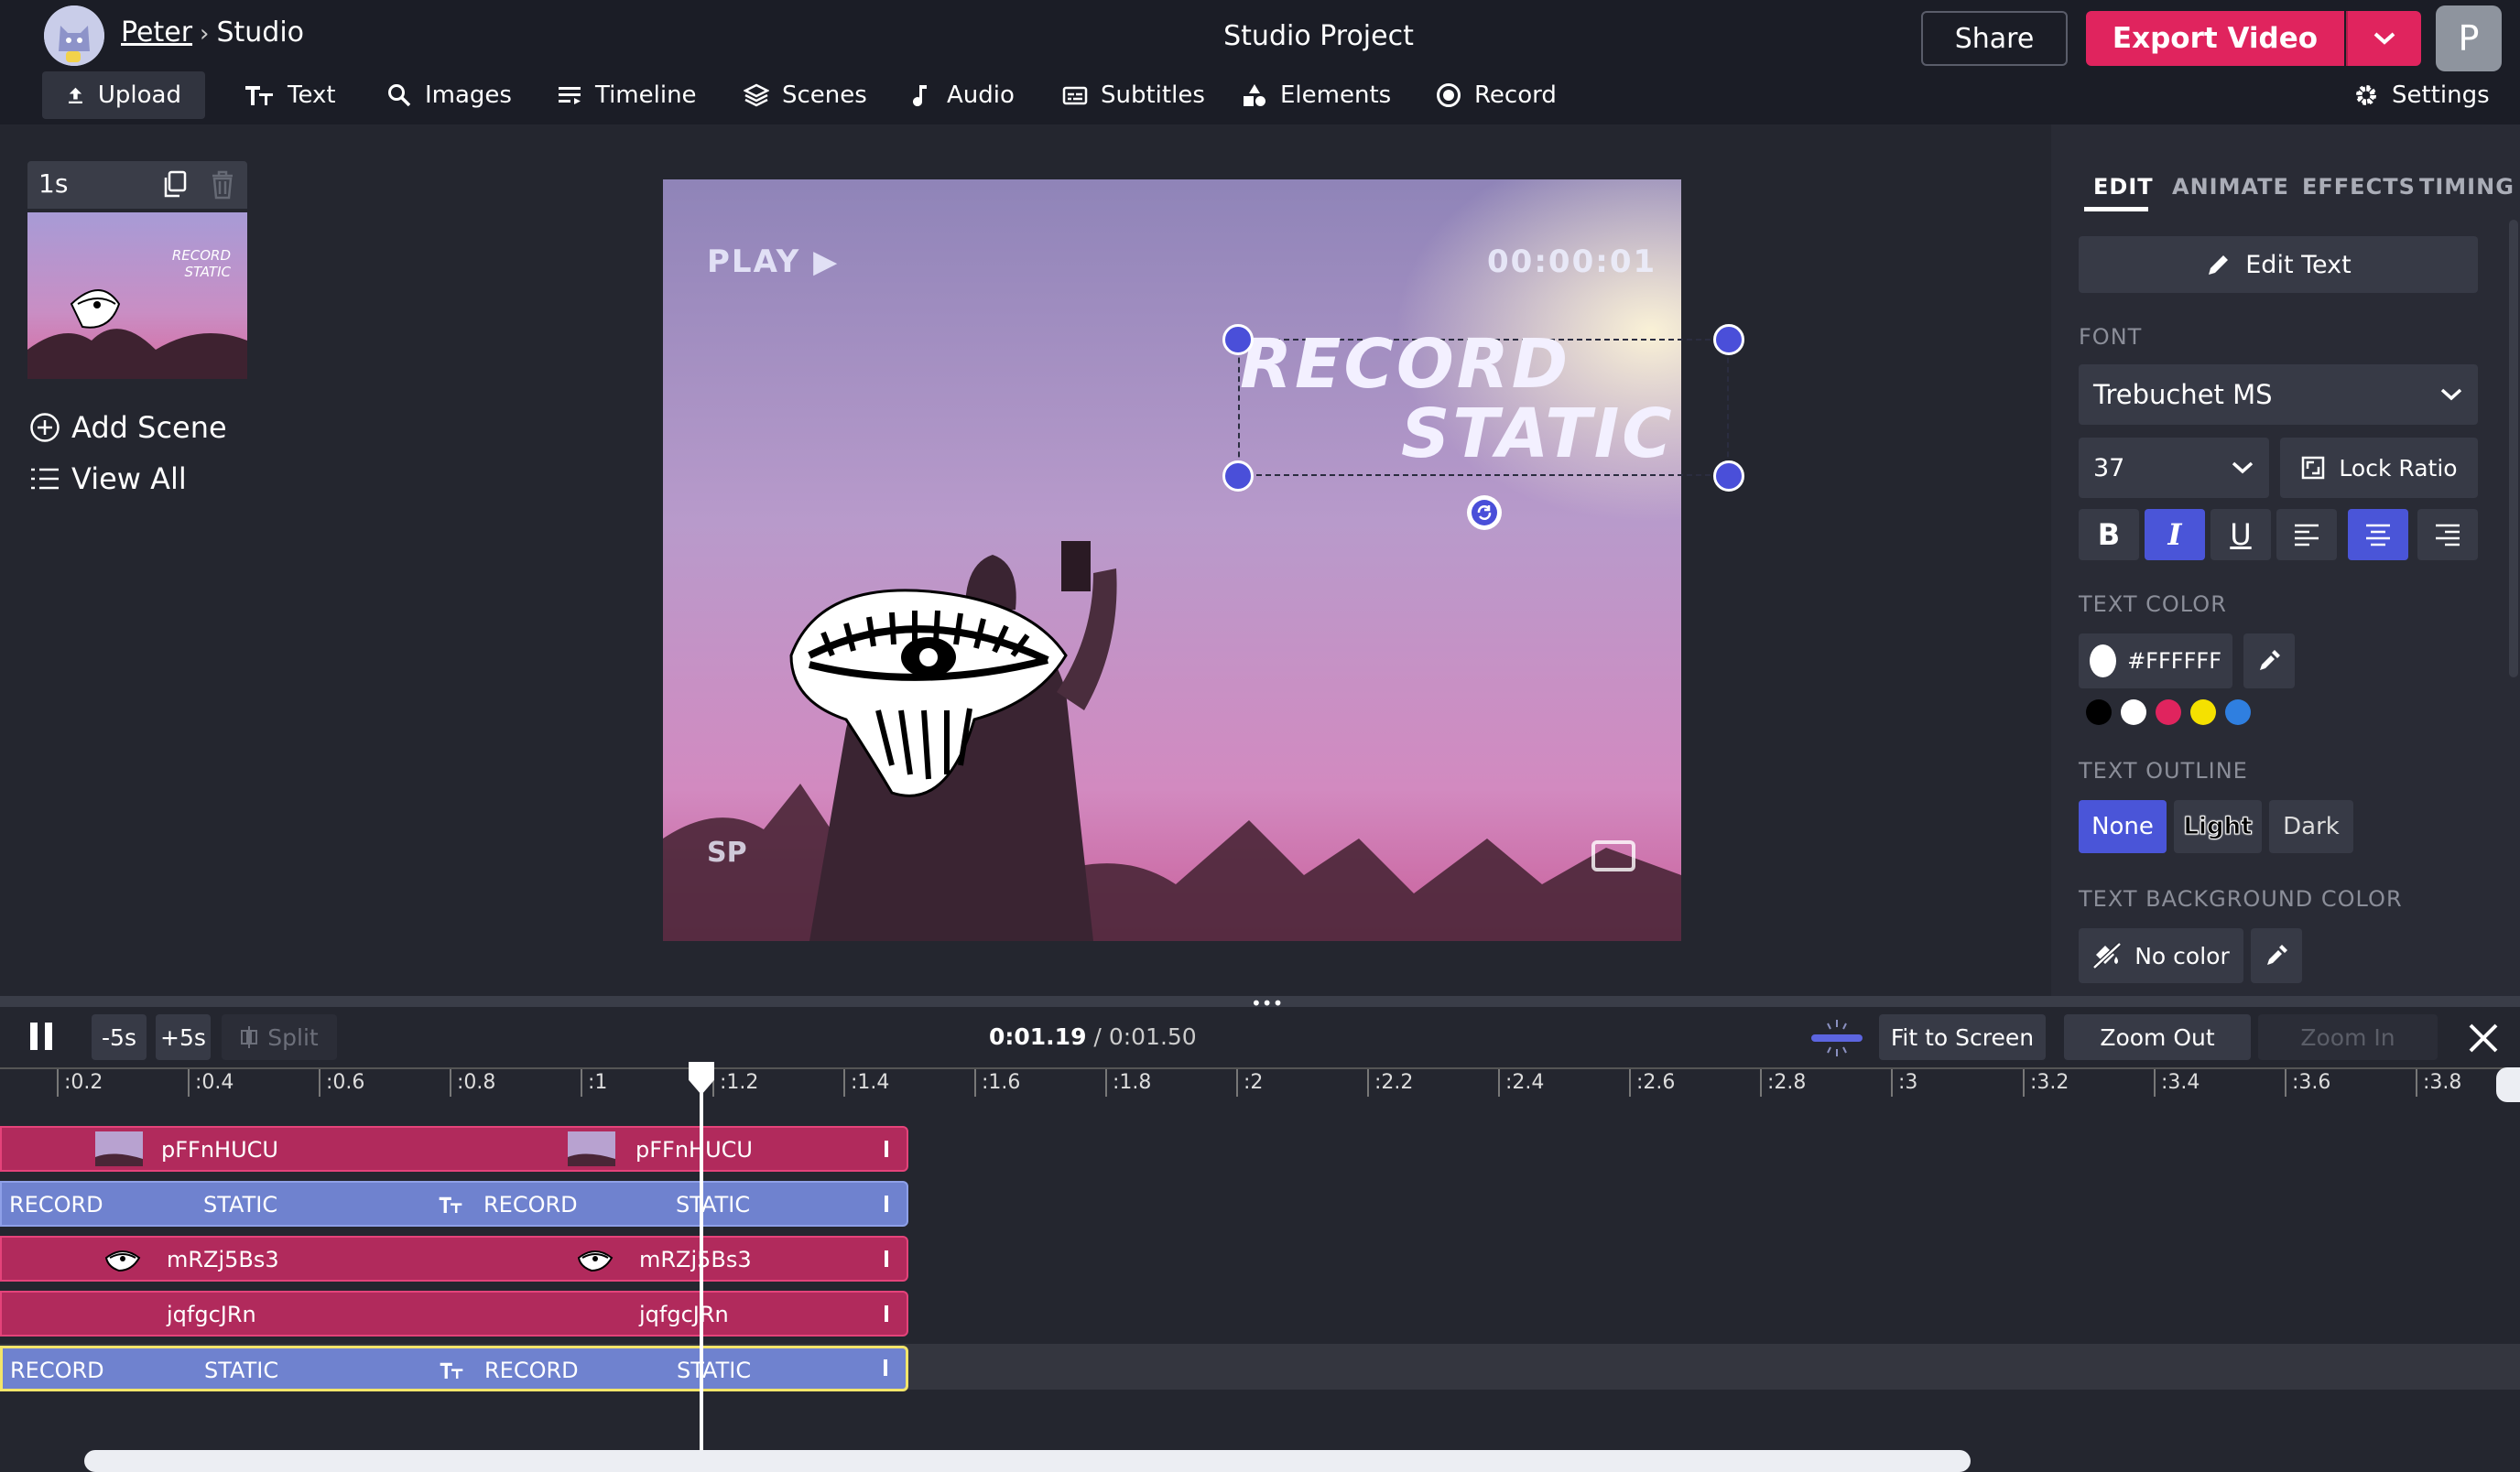 This screenshot has width=2520, height=1472. I want to click on canvas-text-static: STATIC, so click(1538, 434).